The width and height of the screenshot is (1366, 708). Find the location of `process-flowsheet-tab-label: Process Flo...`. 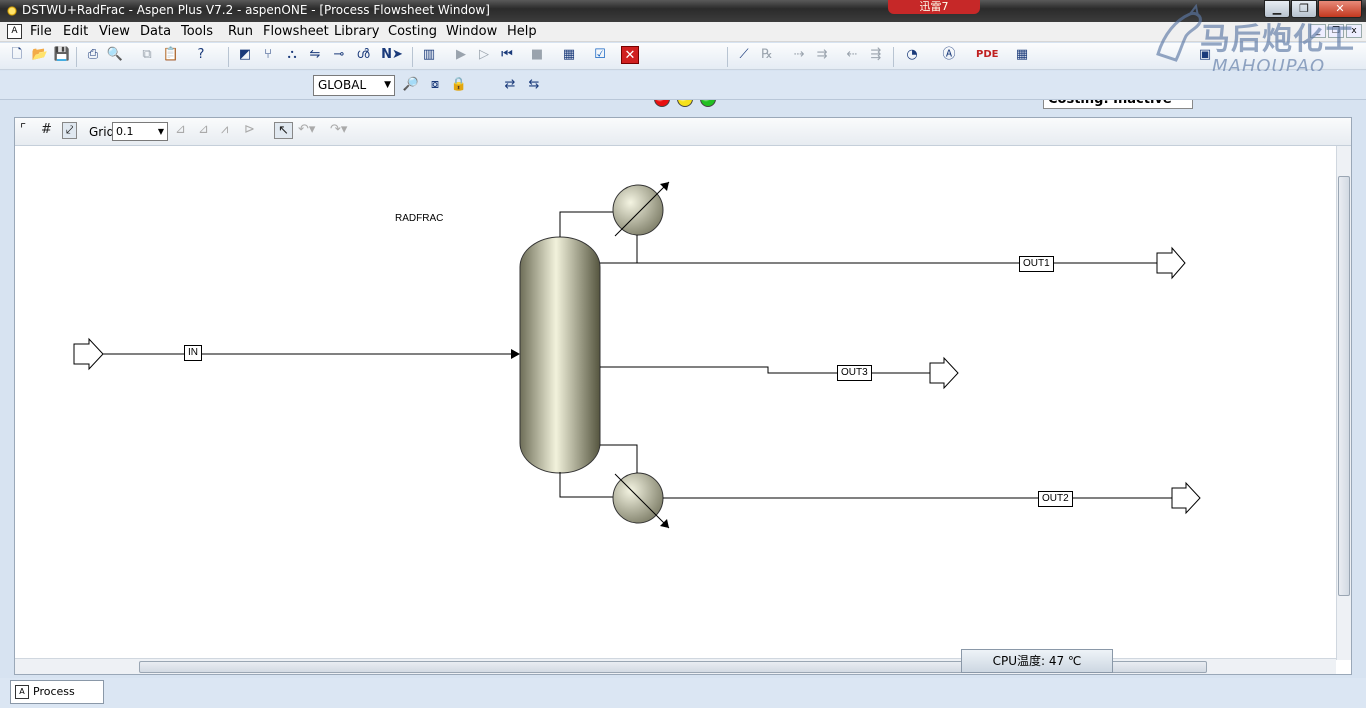

process-flowsheet-tab-label: Process Flo... is located at coordinates (54, 696).